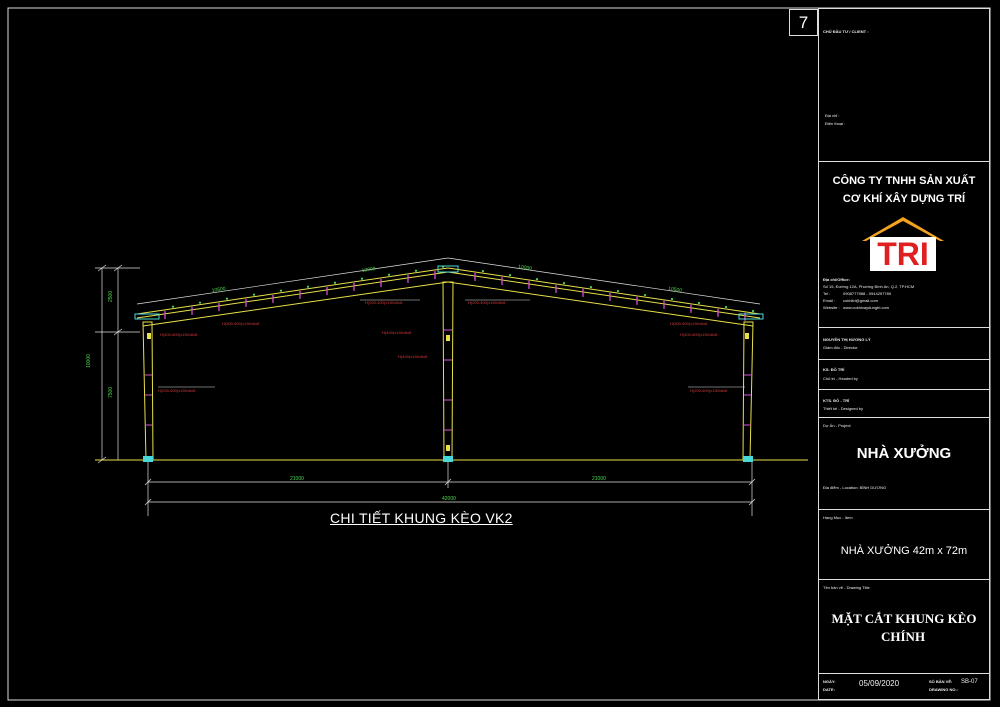 This screenshot has width=1000, height=707. Describe the element at coordinates (832, 115) in the screenshot. I see `address-label: Địa chỉ :` at that location.